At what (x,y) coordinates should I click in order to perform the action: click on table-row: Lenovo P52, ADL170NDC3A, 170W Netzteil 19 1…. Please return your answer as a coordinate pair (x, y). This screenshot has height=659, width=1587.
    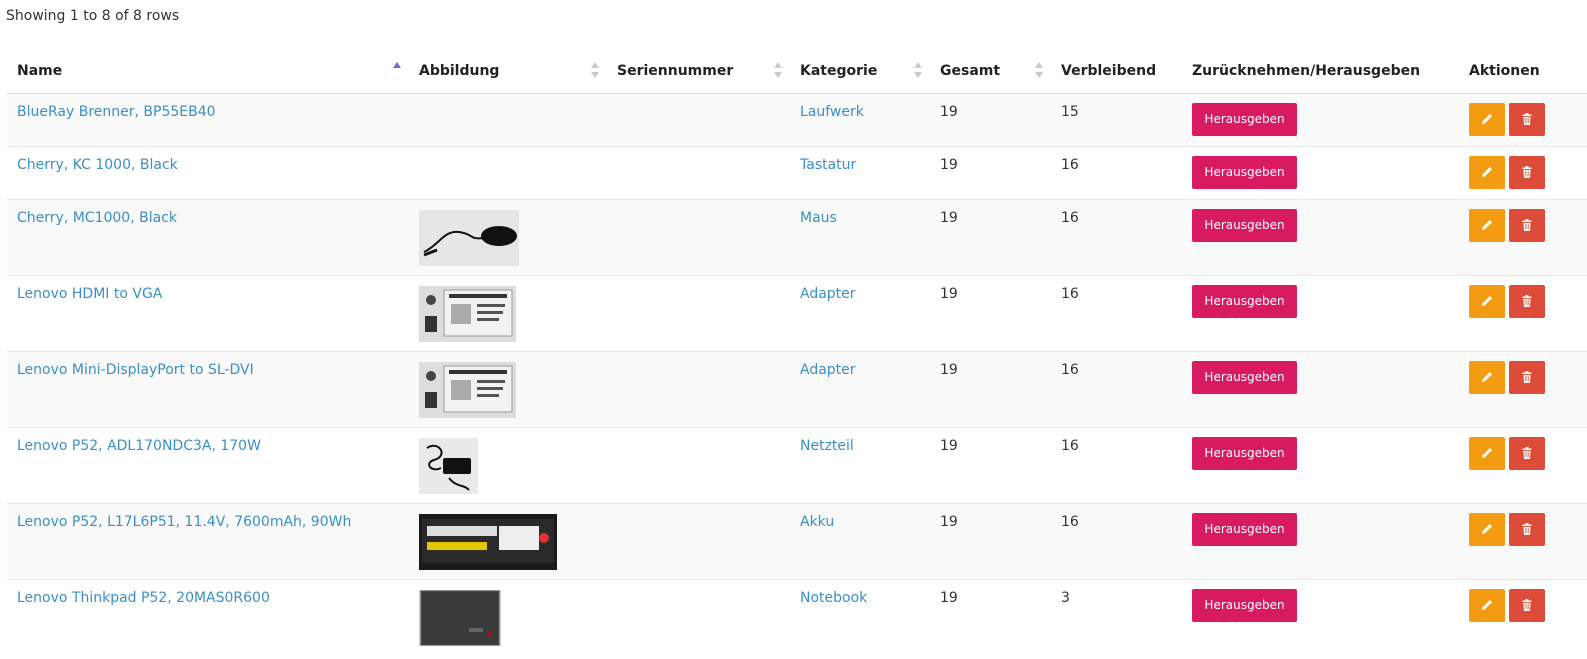
    Looking at the image, I should click on (797, 465).